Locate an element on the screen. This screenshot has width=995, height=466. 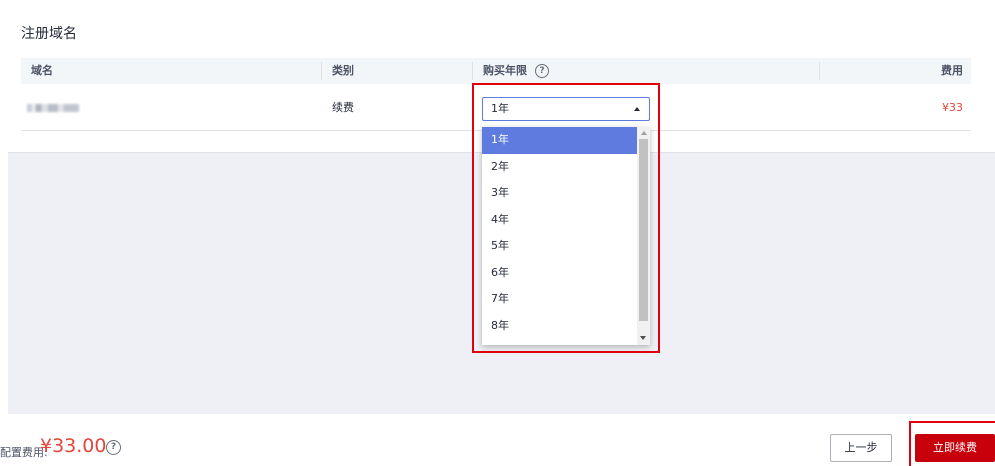
table-header: 域名 类别 购买年限 ? 费用 is located at coordinates (496, 71).